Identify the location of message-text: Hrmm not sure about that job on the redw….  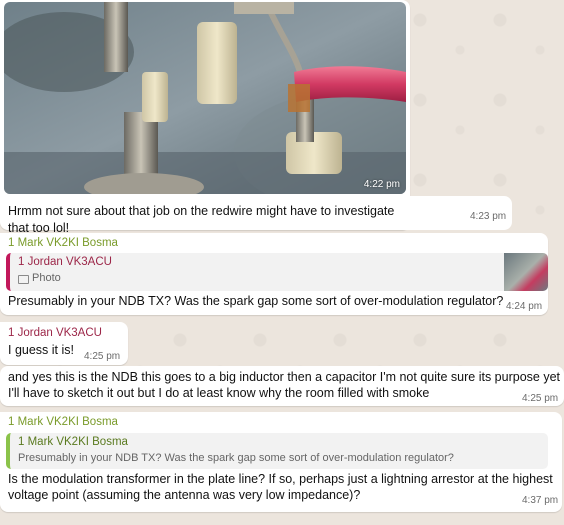
(201, 219).